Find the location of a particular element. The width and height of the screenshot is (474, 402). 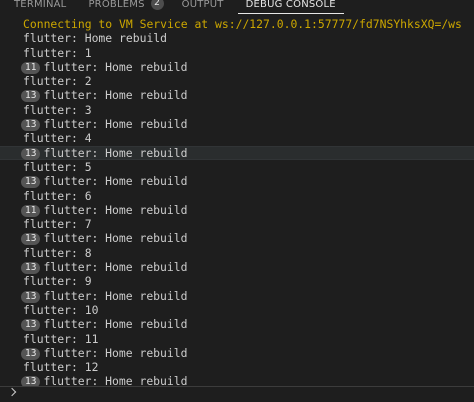

console-line: flutter: 4 is located at coordinates (237, 138).